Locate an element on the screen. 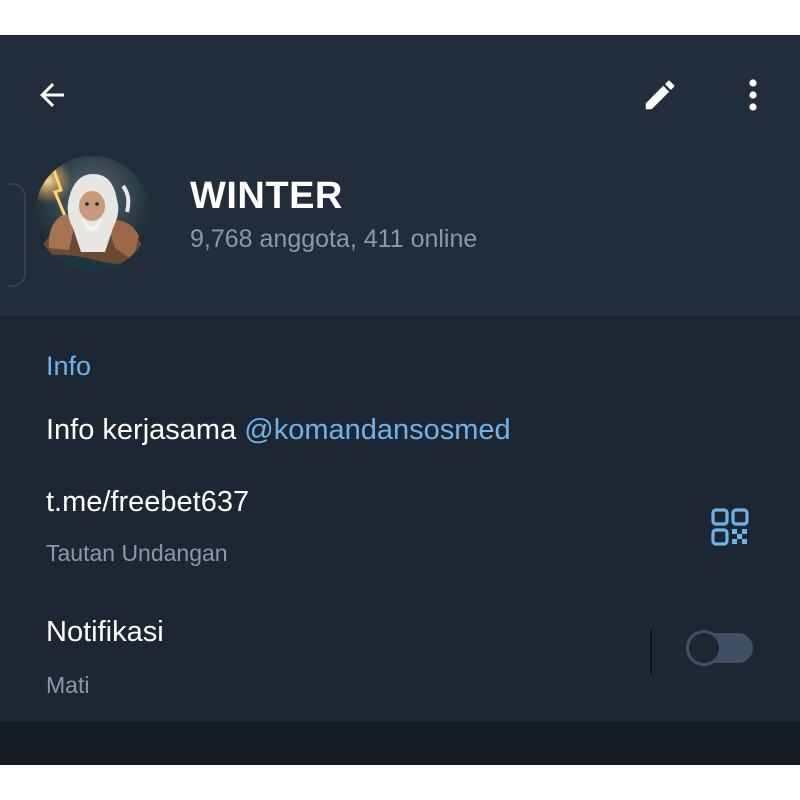  avatar is located at coordinates (92, 213).